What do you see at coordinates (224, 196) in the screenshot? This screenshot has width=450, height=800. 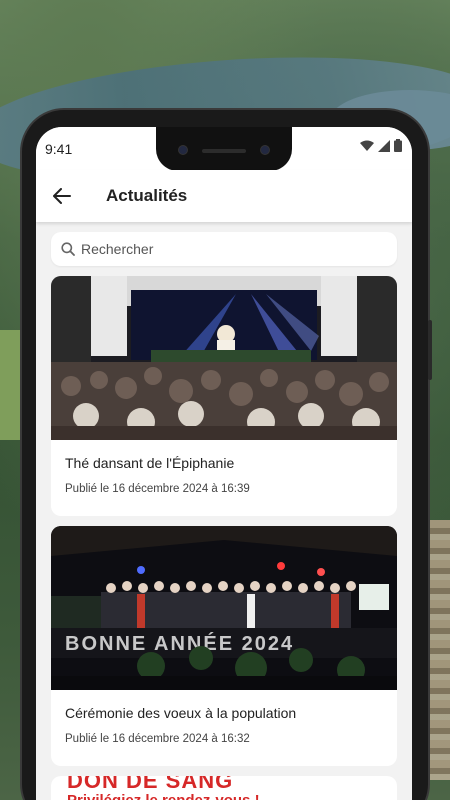 I see `app-bar: Actualités` at bounding box center [224, 196].